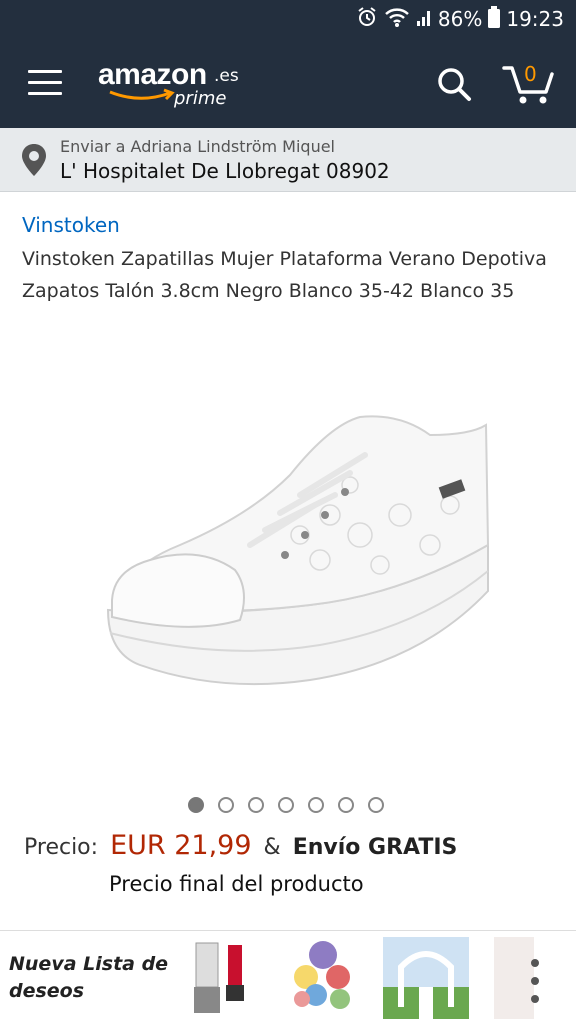  Describe the element at coordinates (142, 94) in the screenshot. I see `smile-arrow-icon` at that location.